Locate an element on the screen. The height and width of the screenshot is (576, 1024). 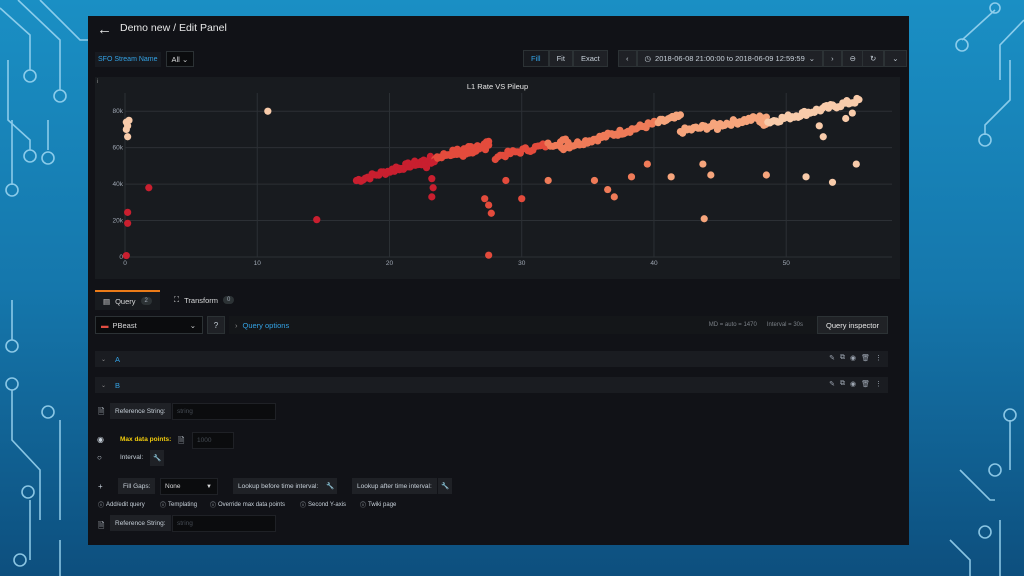
tab-query: ▤ Query 2 is located at coordinates (127, 300).